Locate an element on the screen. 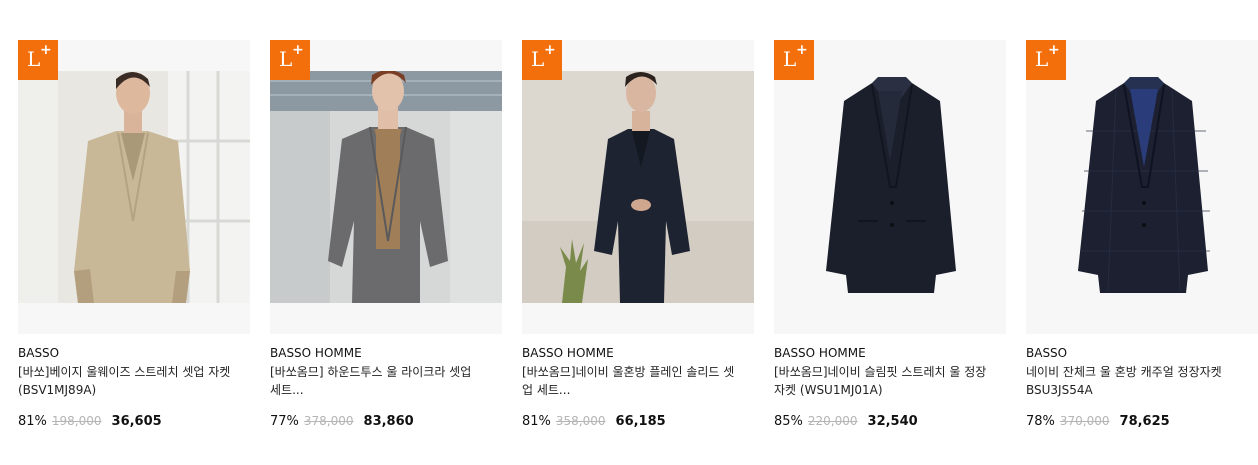 The height and width of the screenshot is (465, 1258). sale-price: 36,605 is located at coordinates (136, 421).